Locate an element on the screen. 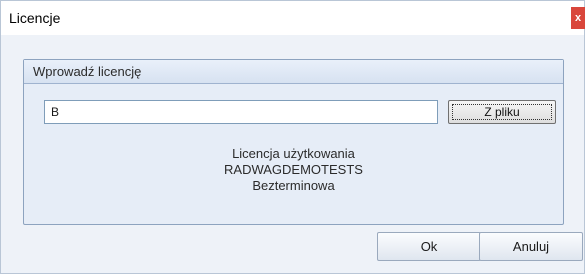  close-button: x is located at coordinates (578, 18).